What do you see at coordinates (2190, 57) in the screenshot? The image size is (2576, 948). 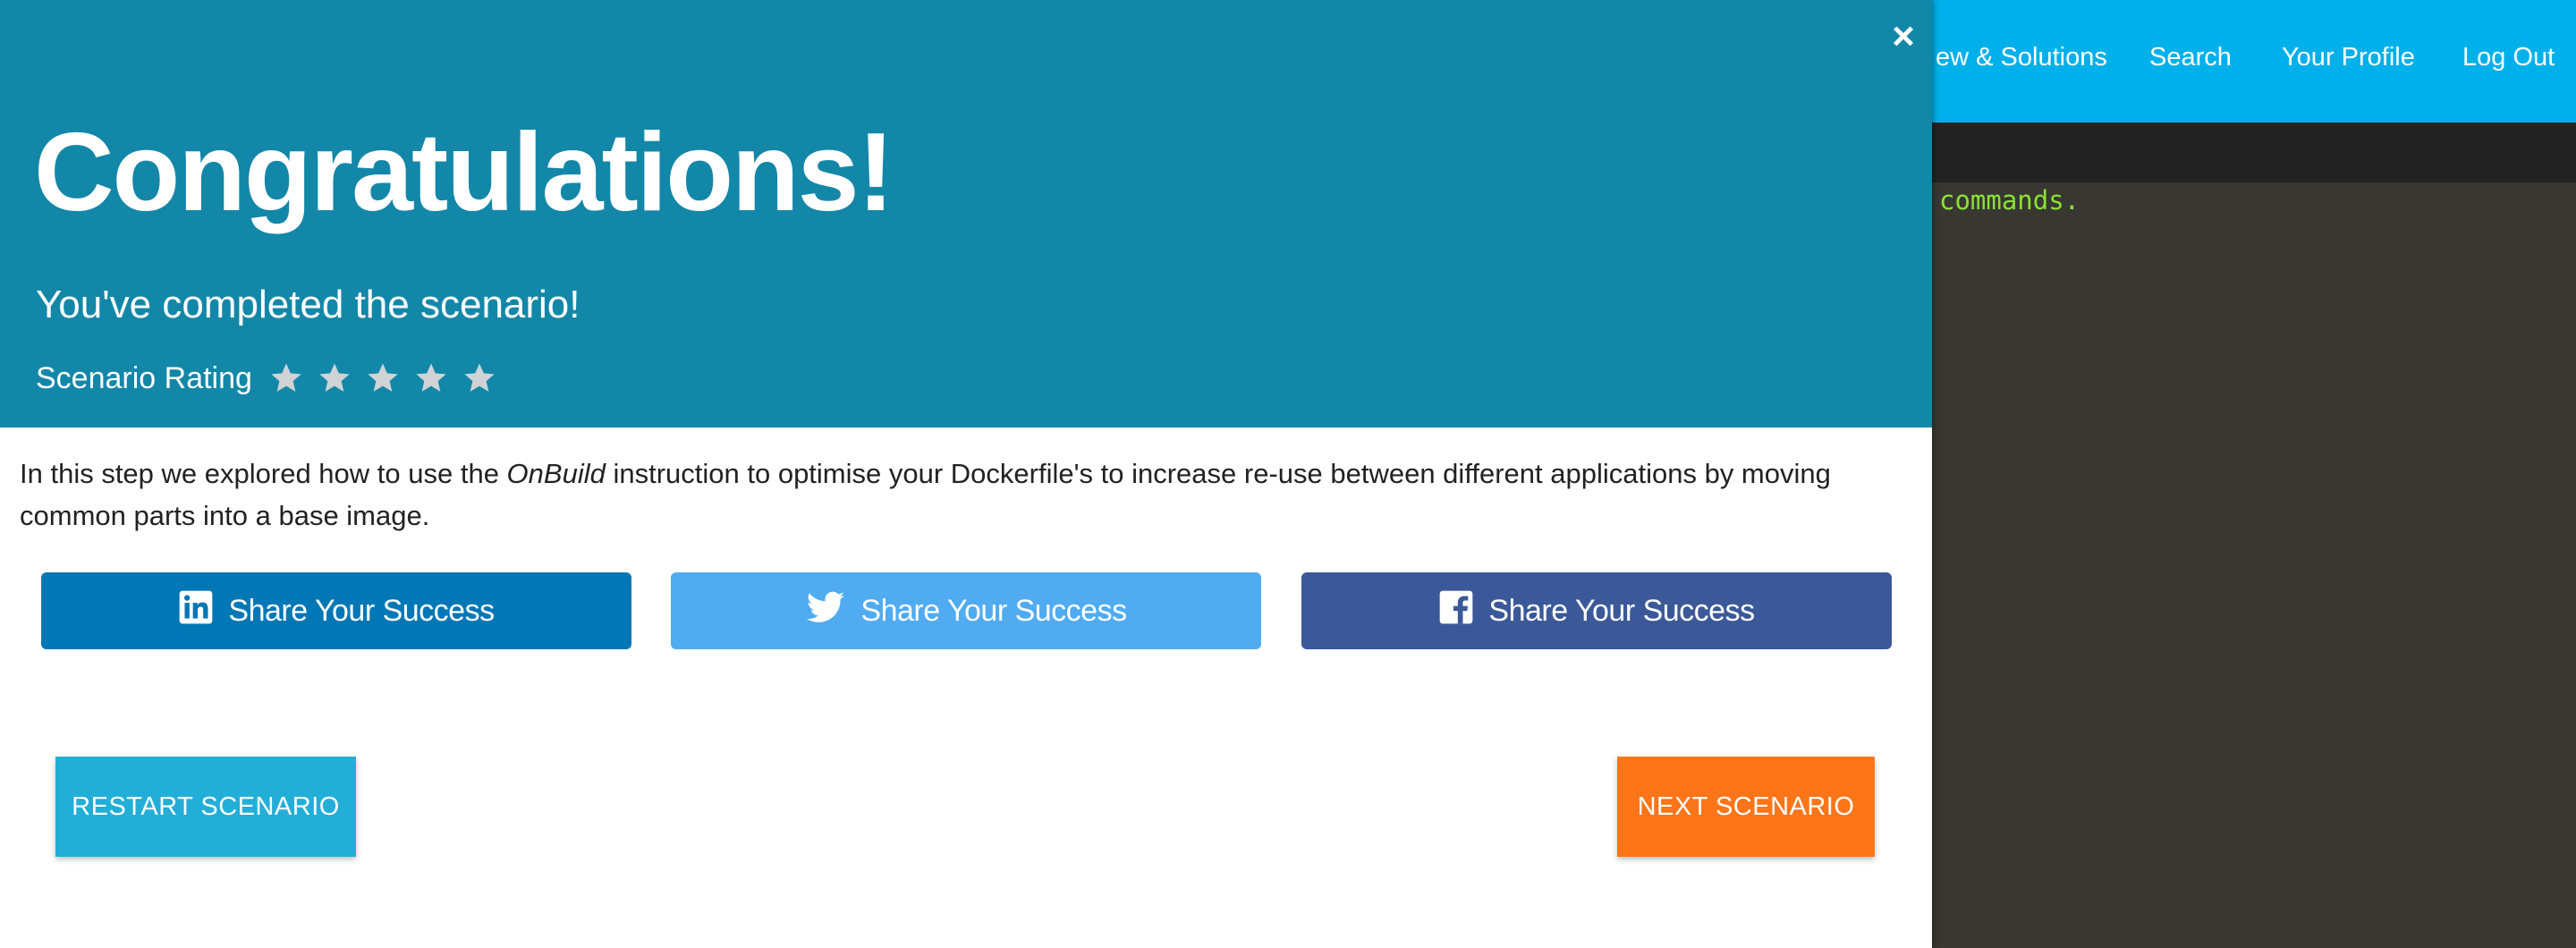 I see `nav-search: Search` at bounding box center [2190, 57].